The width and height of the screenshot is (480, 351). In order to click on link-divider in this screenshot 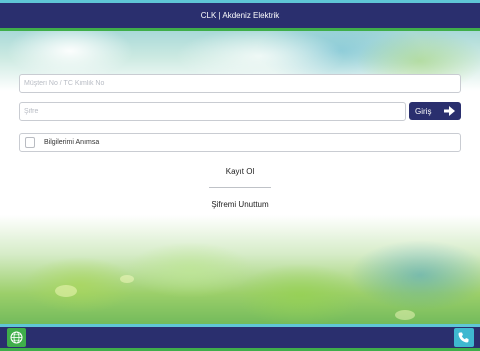, I will do `click(240, 187)`.